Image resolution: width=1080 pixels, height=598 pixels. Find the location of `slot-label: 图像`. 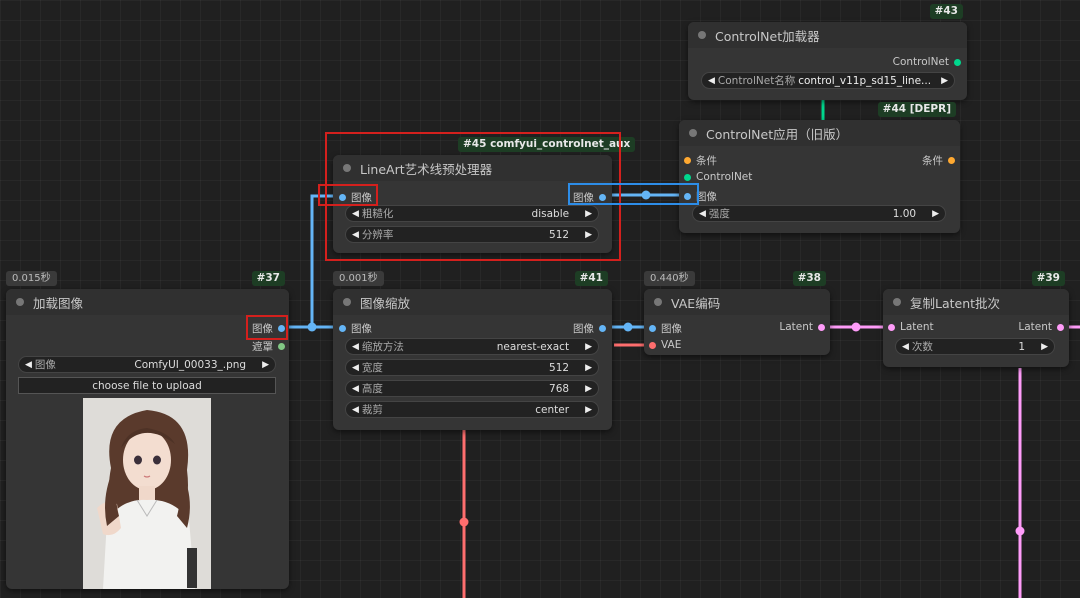

slot-label: 图像 is located at coordinates (361, 198).